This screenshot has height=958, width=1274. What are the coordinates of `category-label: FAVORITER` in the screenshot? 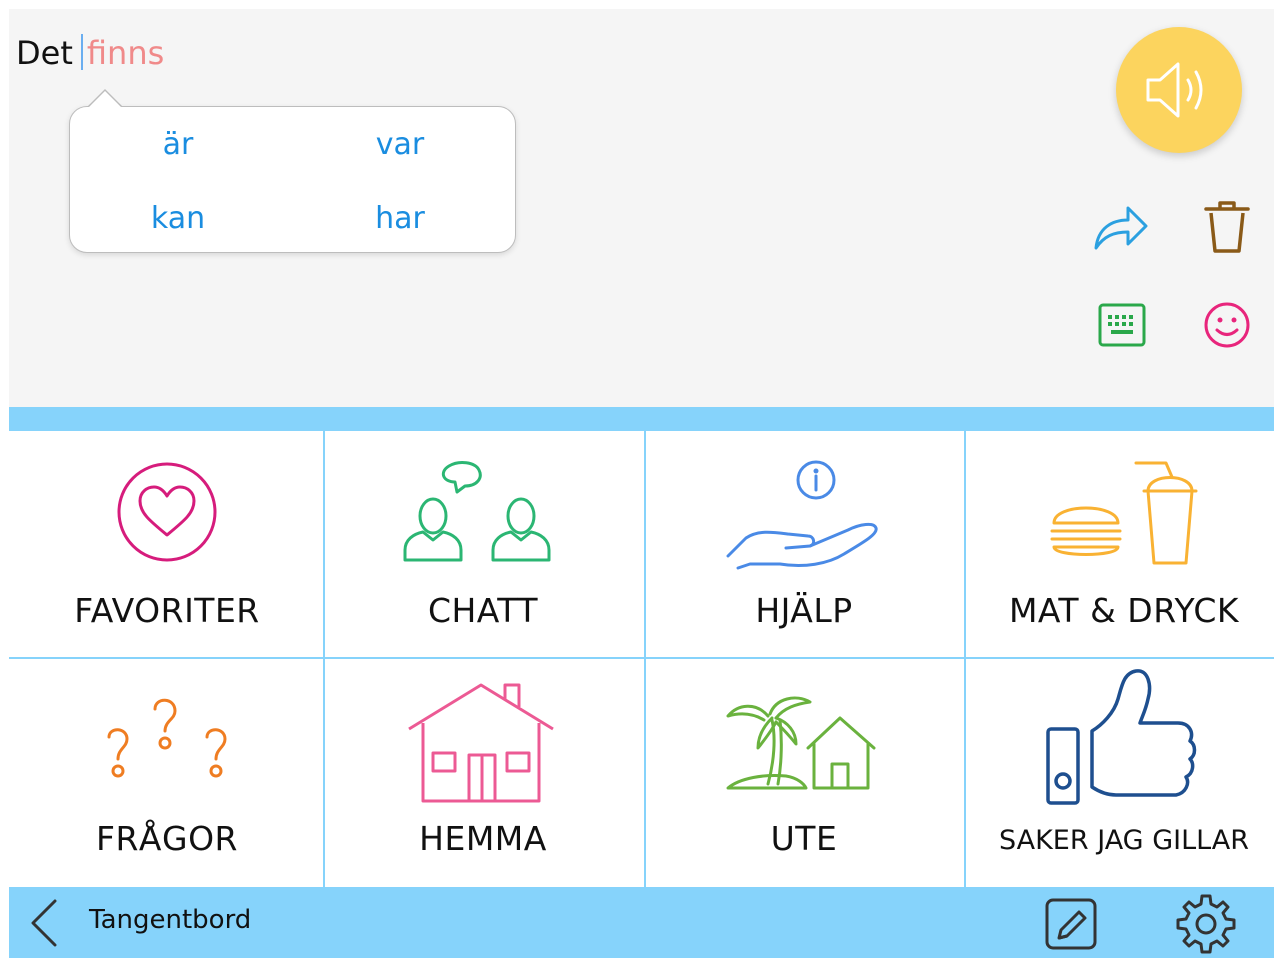 It's located at (167, 610).